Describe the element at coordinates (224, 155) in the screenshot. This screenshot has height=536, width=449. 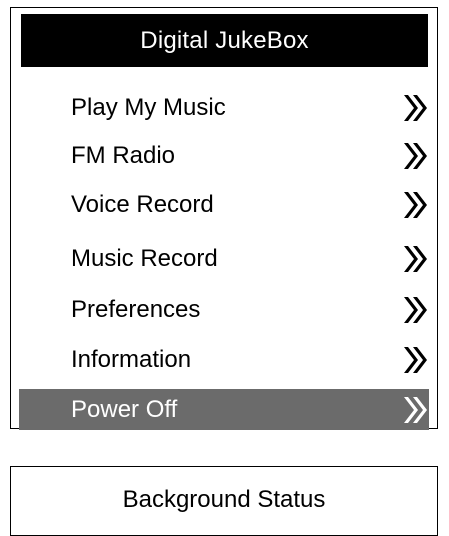
I see `menu-item-fm-radio: FM Radio` at that location.